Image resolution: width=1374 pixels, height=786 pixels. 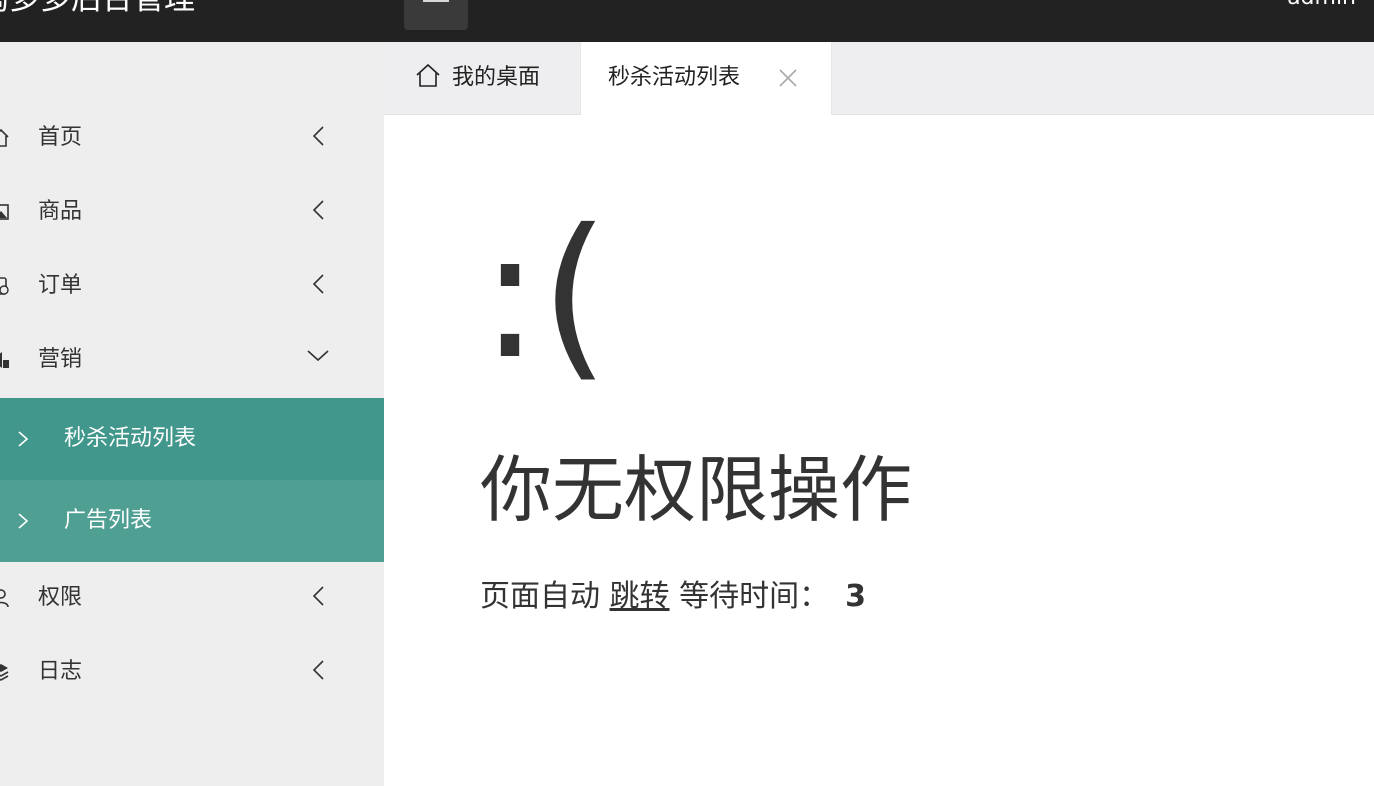 I want to click on tab-seckill-list: 秒杀活动列表, so click(x=706, y=78).